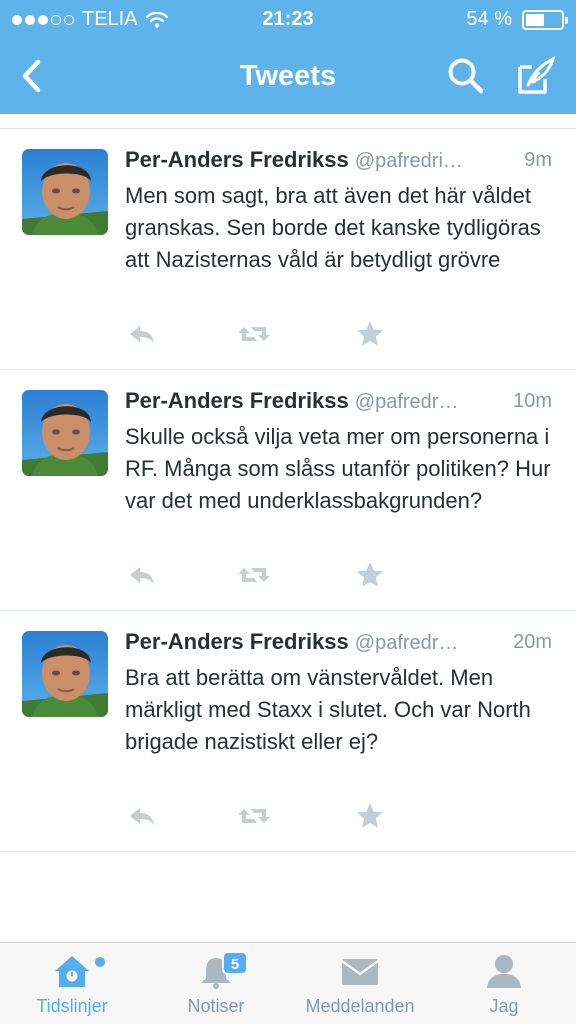 Image resolution: width=576 pixels, height=1024 pixels. What do you see at coordinates (360, 1006) in the screenshot?
I see `tab-label-messages: Meddelanden` at bounding box center [360, 1006].